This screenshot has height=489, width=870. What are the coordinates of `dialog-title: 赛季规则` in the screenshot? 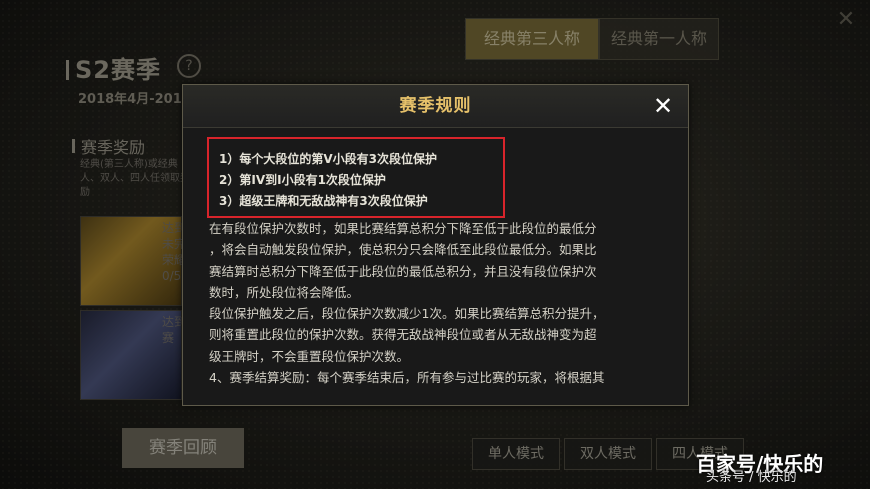 It's located at (435, 106).